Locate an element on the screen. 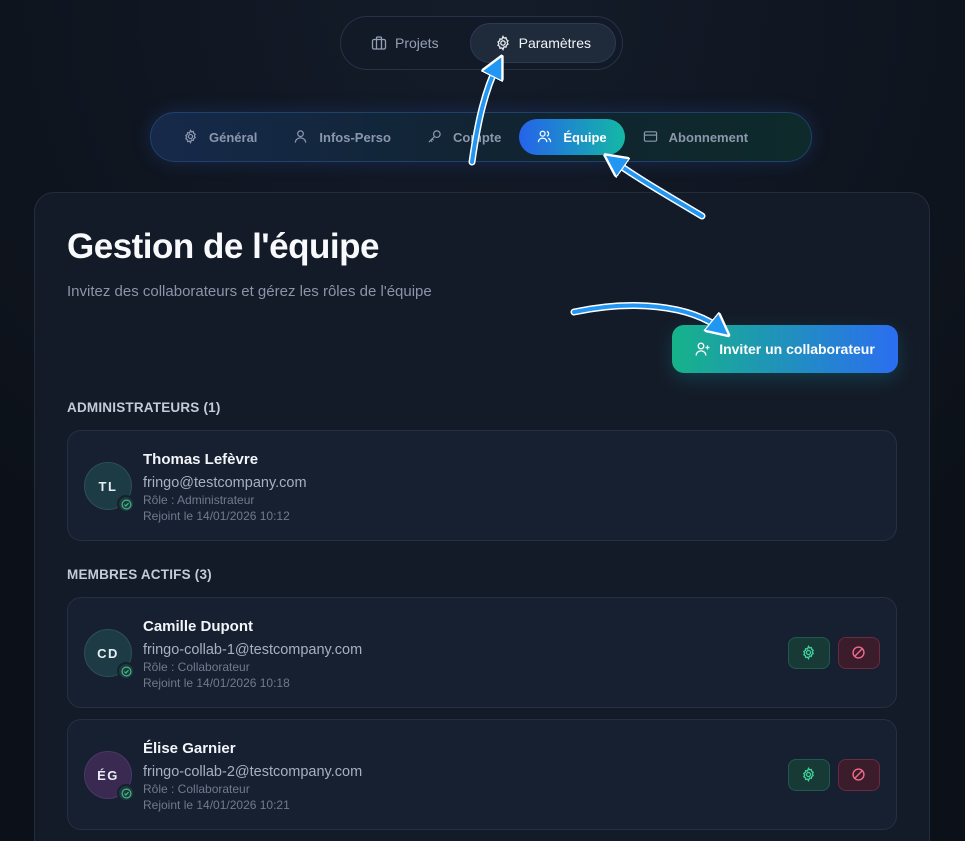 Image resolution: width=965 pixels, height=841 pixels. tab-infos-perso: Infos-Perso is located at coordinates (342, 137).